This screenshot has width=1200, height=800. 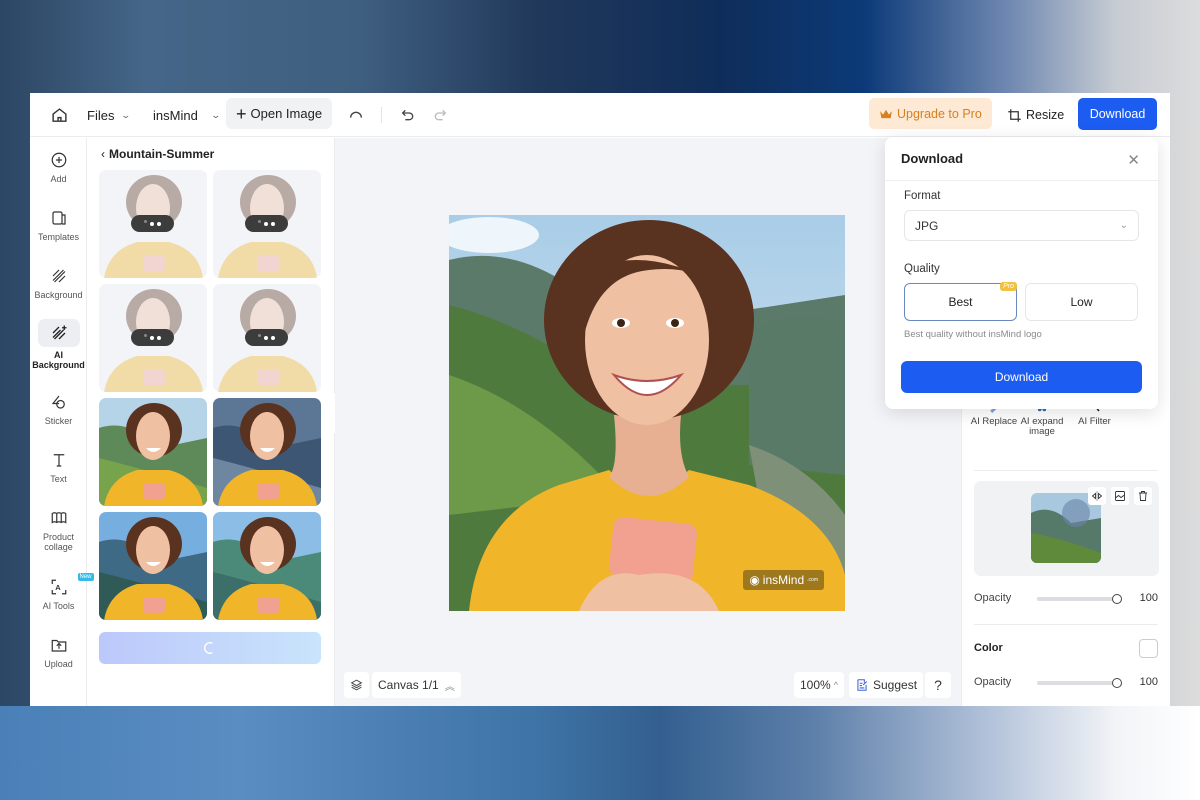 I want to click on rail-label: Sticker, so click(x=58, y=421).